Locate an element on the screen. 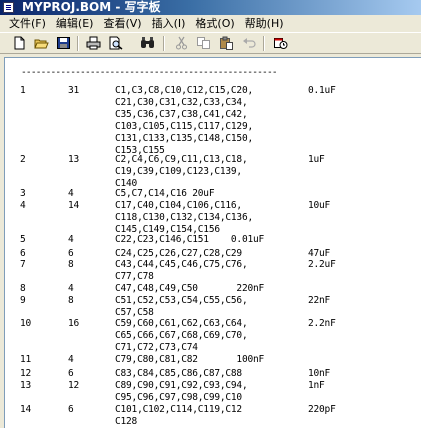 Image resolution: width=421 pixels, height=428 pixels. paste-icon is located at coordinates (226, 43).